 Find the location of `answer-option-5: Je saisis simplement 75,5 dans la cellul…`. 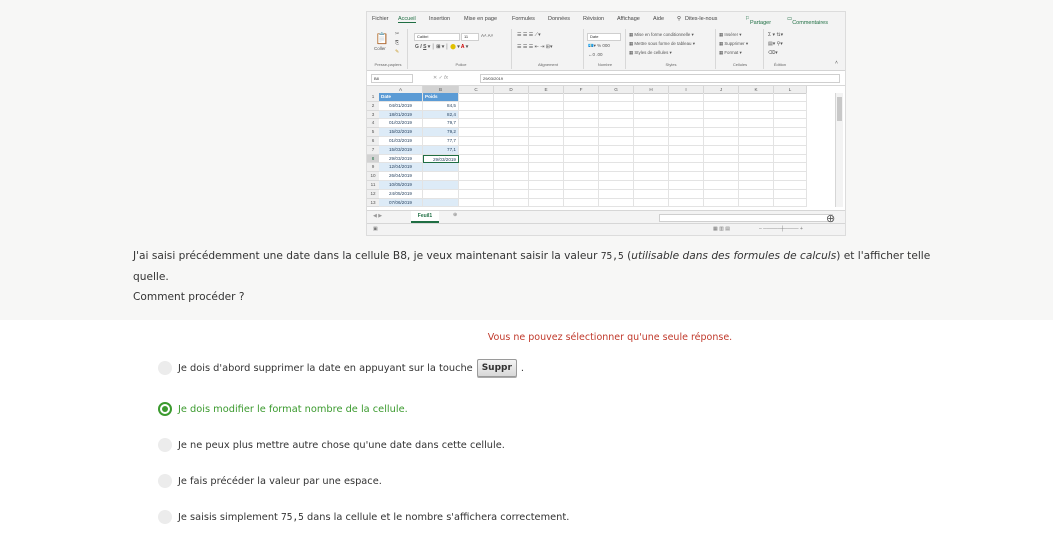

answer-option-5: Je saisis simplement 75,5 dans la cellul… is located at coordinates (363, 517).